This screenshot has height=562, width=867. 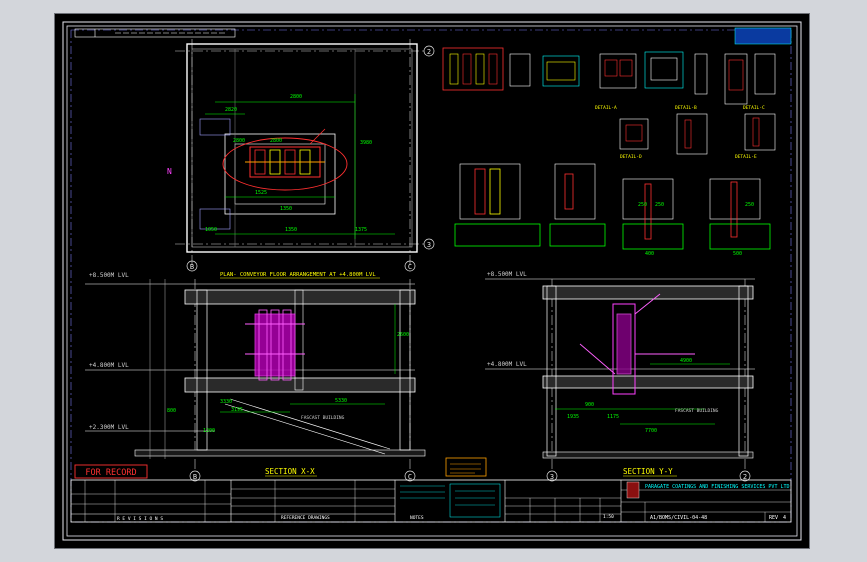 I want to click on section-x-view, so click(x=255, y=374).